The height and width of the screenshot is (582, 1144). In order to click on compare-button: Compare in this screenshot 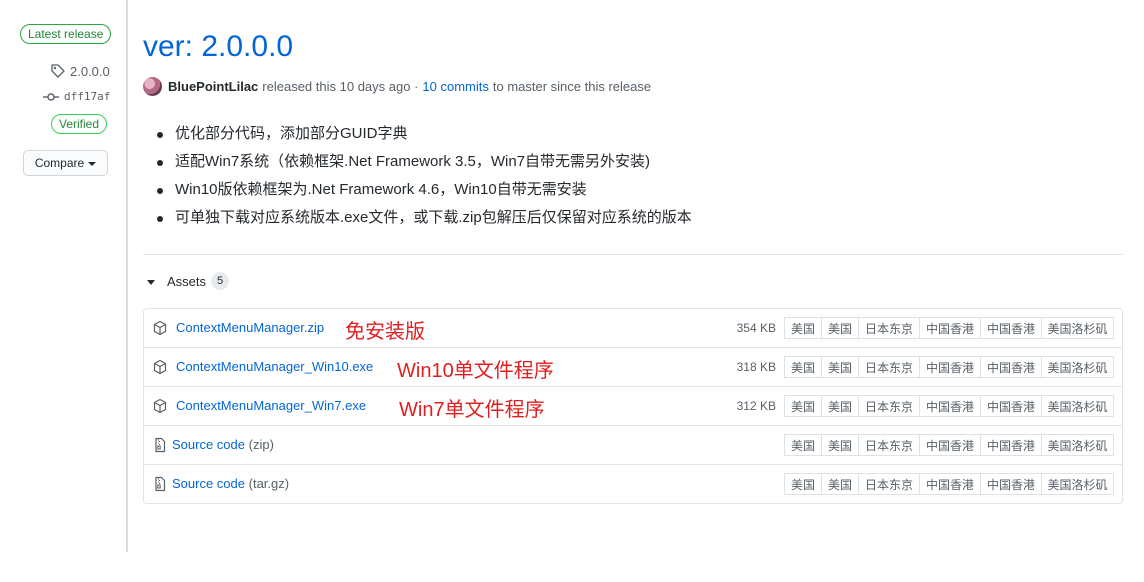, I will do `click(65, 163)`.